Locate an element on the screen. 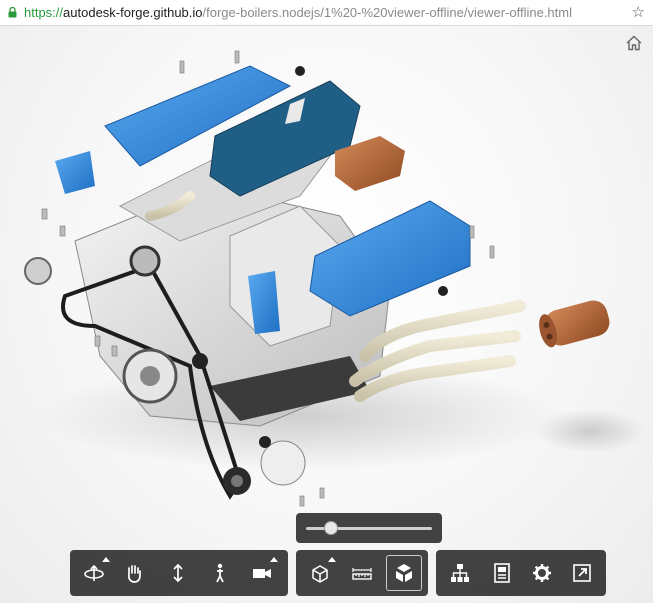 Image resolution: width=653 pixels, height=603 pixels. modeling-toolbar is located at coordinates (362, 573).